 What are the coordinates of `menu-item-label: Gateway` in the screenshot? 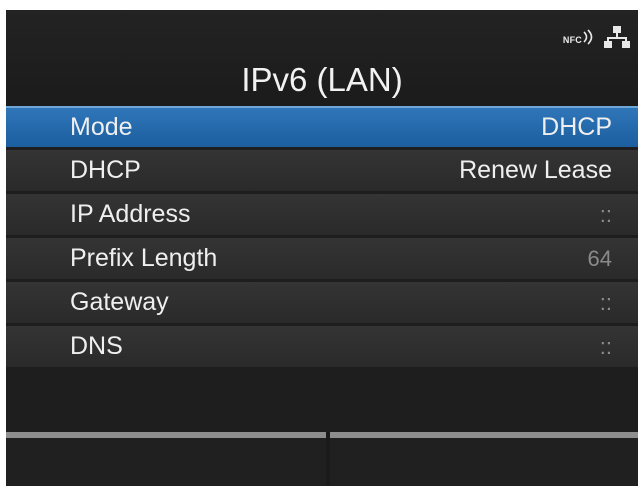 It's located at (119, 302).